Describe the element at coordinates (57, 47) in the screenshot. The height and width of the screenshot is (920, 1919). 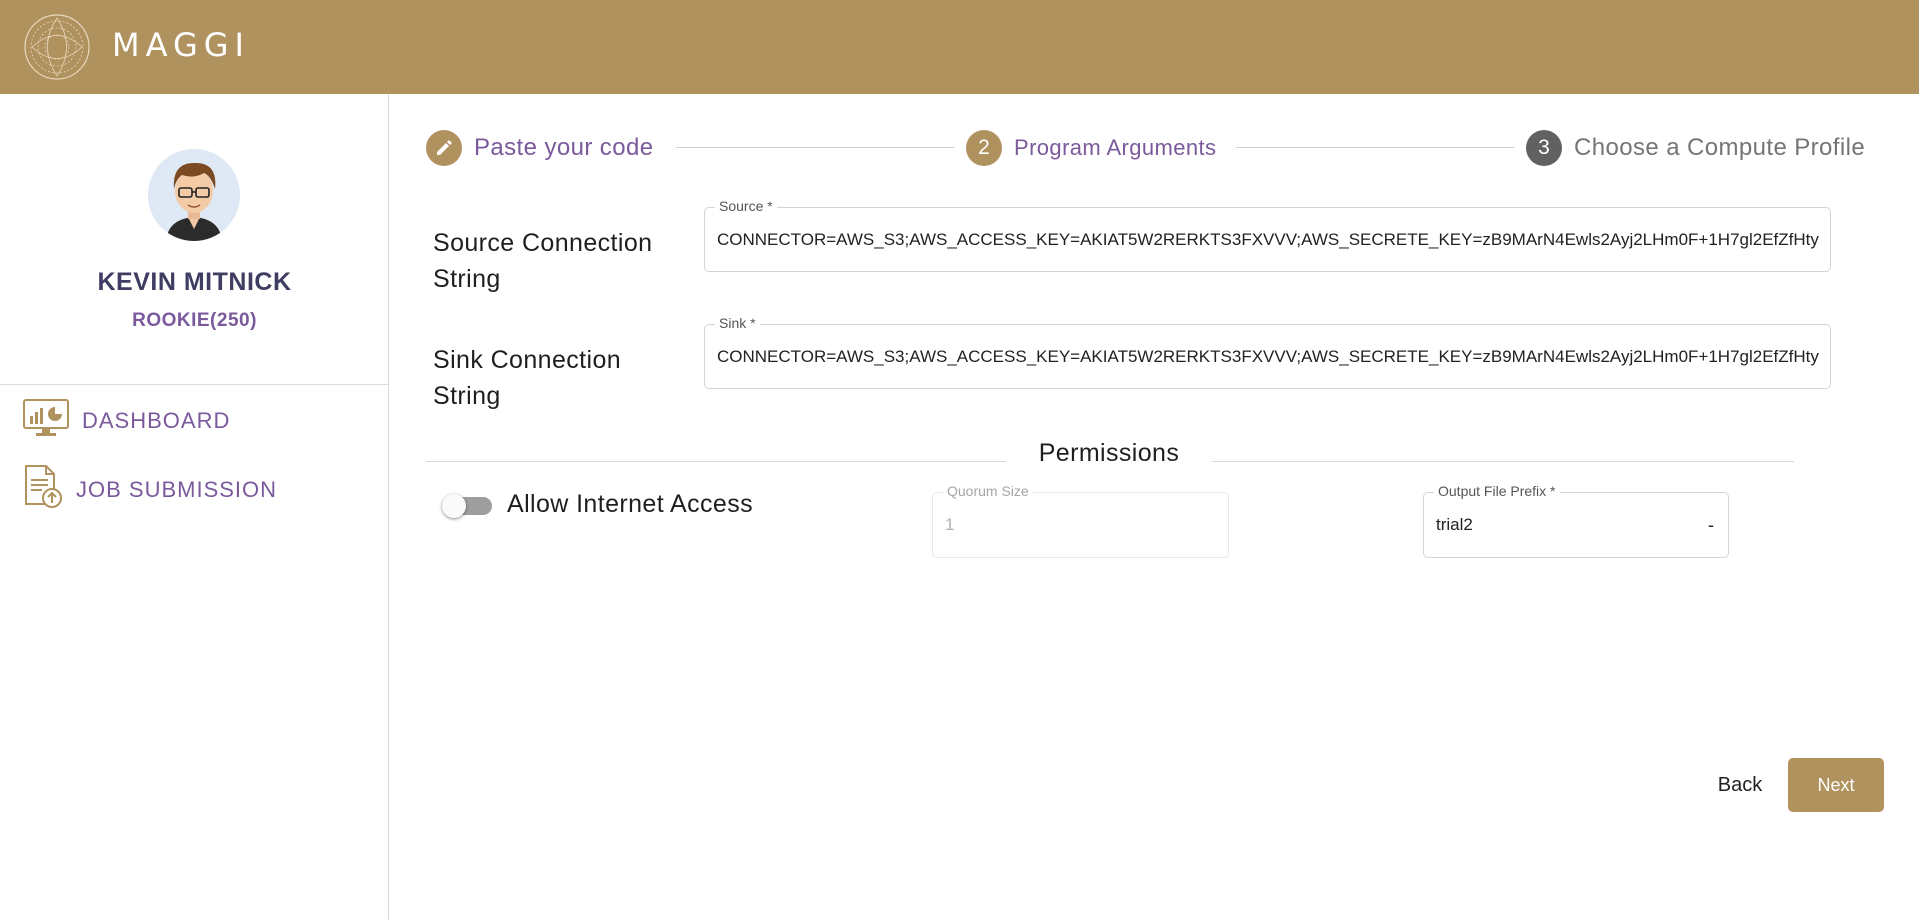
I see `logo-icon` at that location.